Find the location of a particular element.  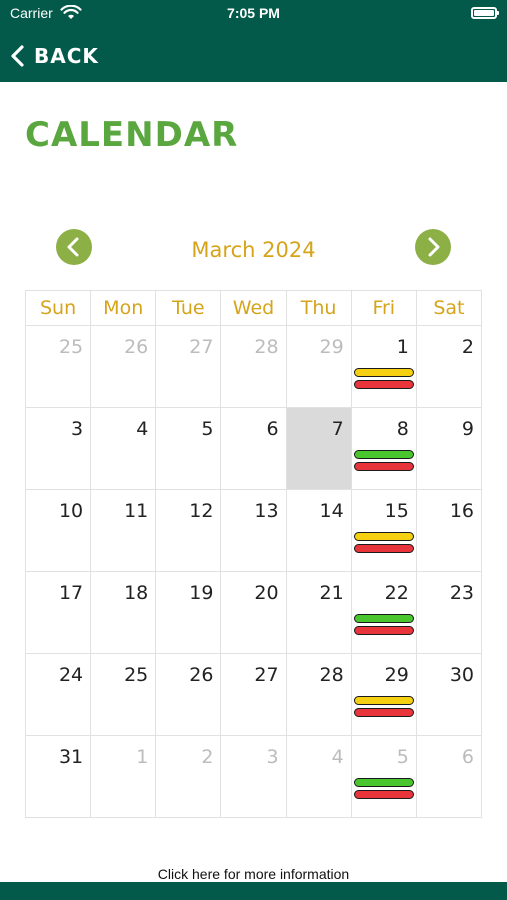

calendar-week-row: 17 18 19 20 21 22 23 is located at coordinates (253, 612).